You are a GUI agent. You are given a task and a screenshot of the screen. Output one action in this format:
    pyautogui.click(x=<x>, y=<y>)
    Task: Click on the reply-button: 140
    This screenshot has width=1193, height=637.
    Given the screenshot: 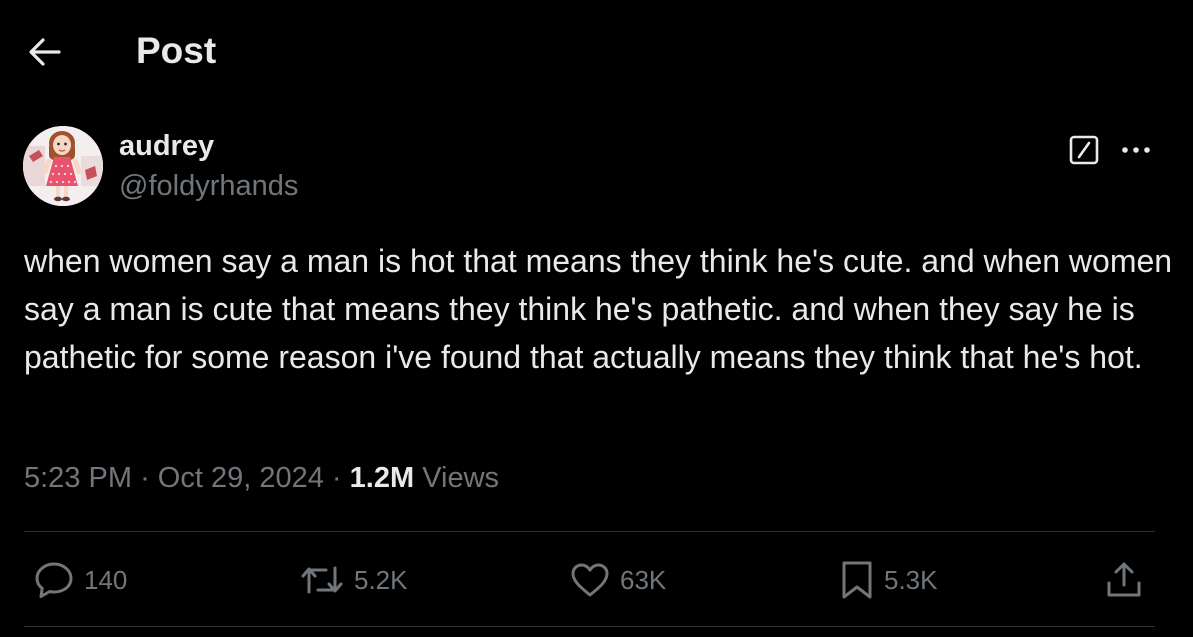 What is the action you would take?
    pyautogui.click(x=80, y=580)
    